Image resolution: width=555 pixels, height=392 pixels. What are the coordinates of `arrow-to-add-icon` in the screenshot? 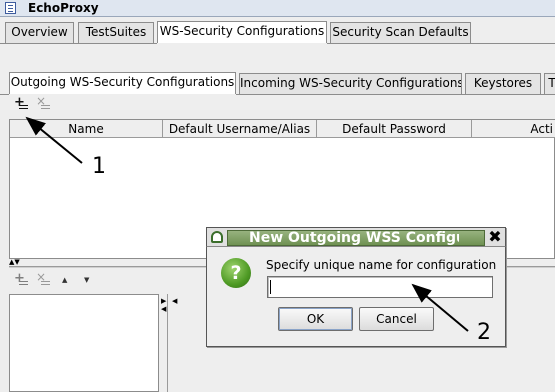 It's located at (54, 140).